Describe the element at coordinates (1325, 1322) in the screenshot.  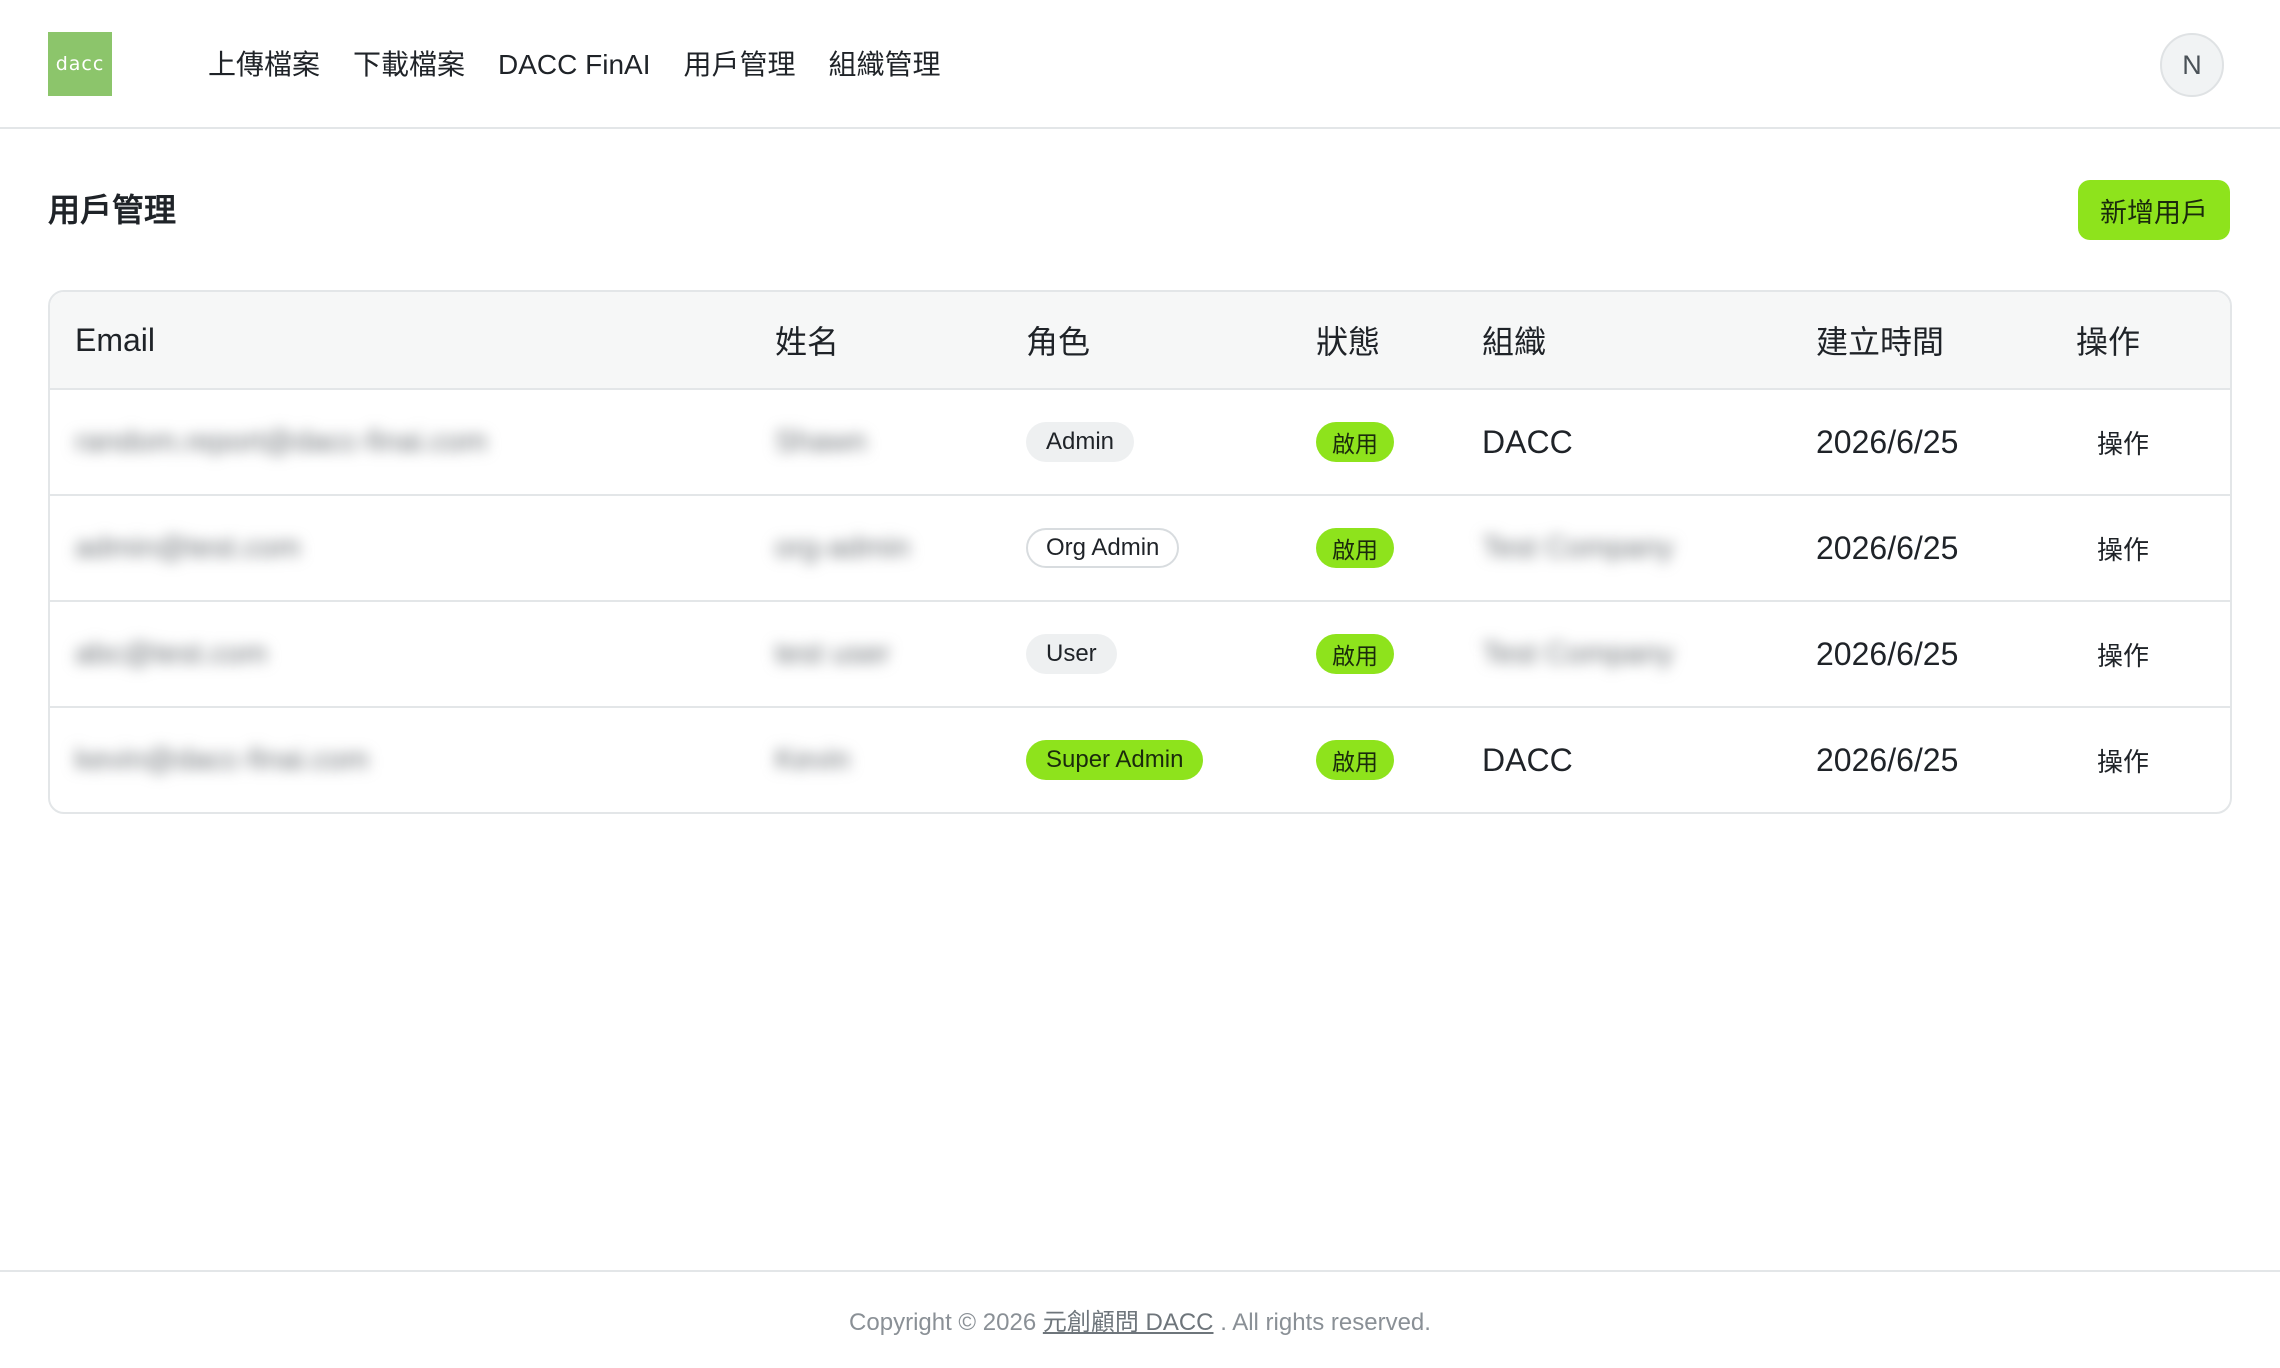
I see `copyright-suffix: . All rights reserved.` at that location.